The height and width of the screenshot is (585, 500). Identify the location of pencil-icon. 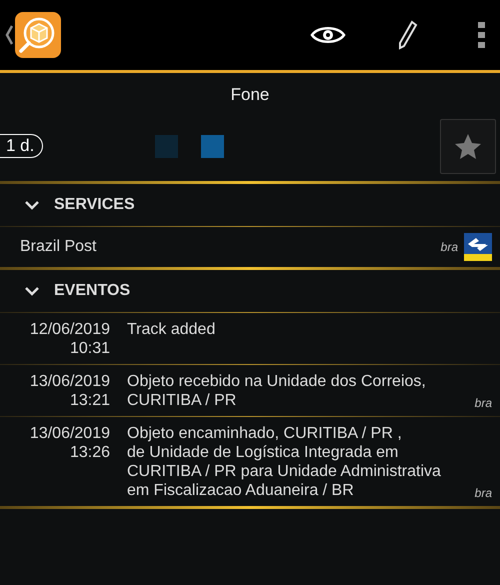
(407, 35).